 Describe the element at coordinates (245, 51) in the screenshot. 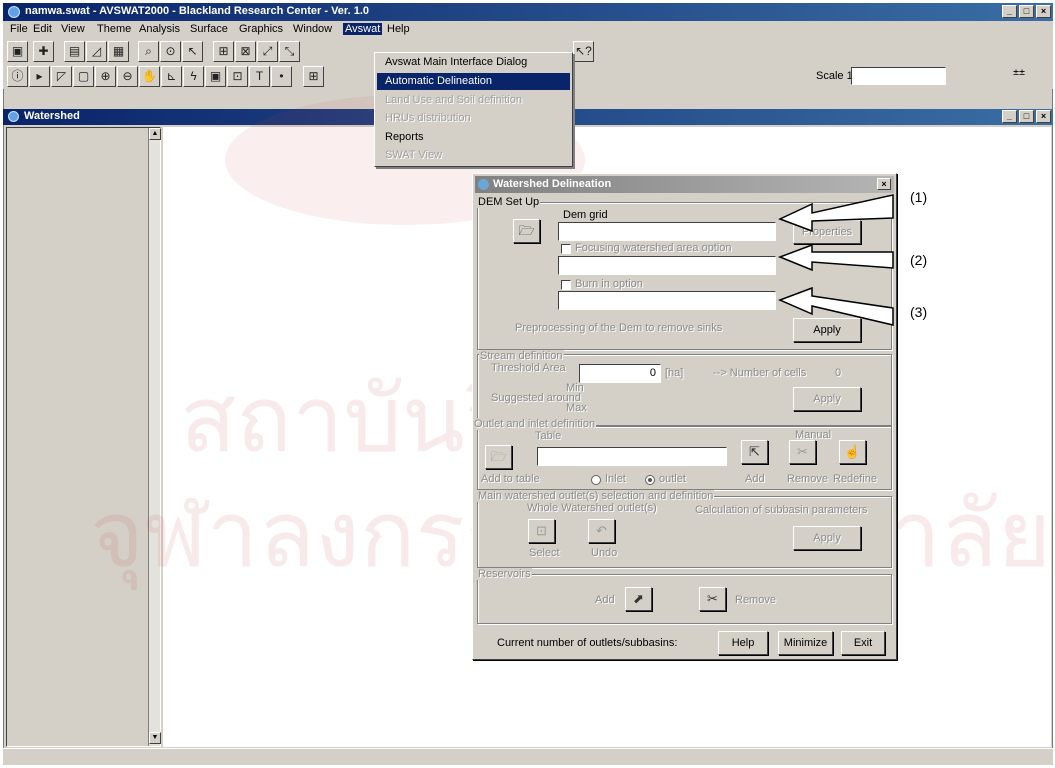

I see `zoom-selected-icon: ⊠` at that location.